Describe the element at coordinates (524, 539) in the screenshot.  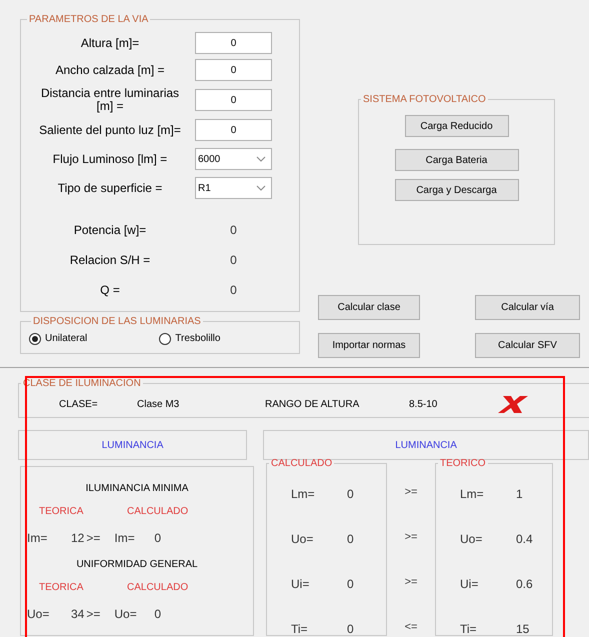
I see `theoretical-value: 0.4` at that location.